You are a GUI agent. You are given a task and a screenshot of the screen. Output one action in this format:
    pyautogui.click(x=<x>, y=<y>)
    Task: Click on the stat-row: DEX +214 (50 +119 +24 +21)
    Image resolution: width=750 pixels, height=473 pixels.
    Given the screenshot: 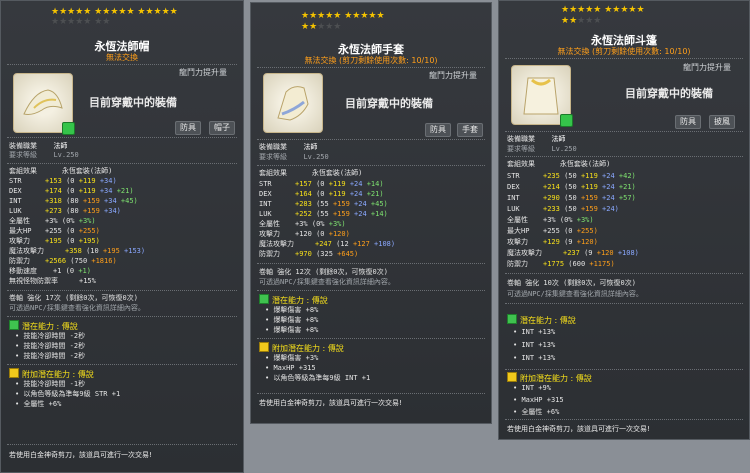 What is the action you would take?
    pyautogui.click(x=571, y=187)
    